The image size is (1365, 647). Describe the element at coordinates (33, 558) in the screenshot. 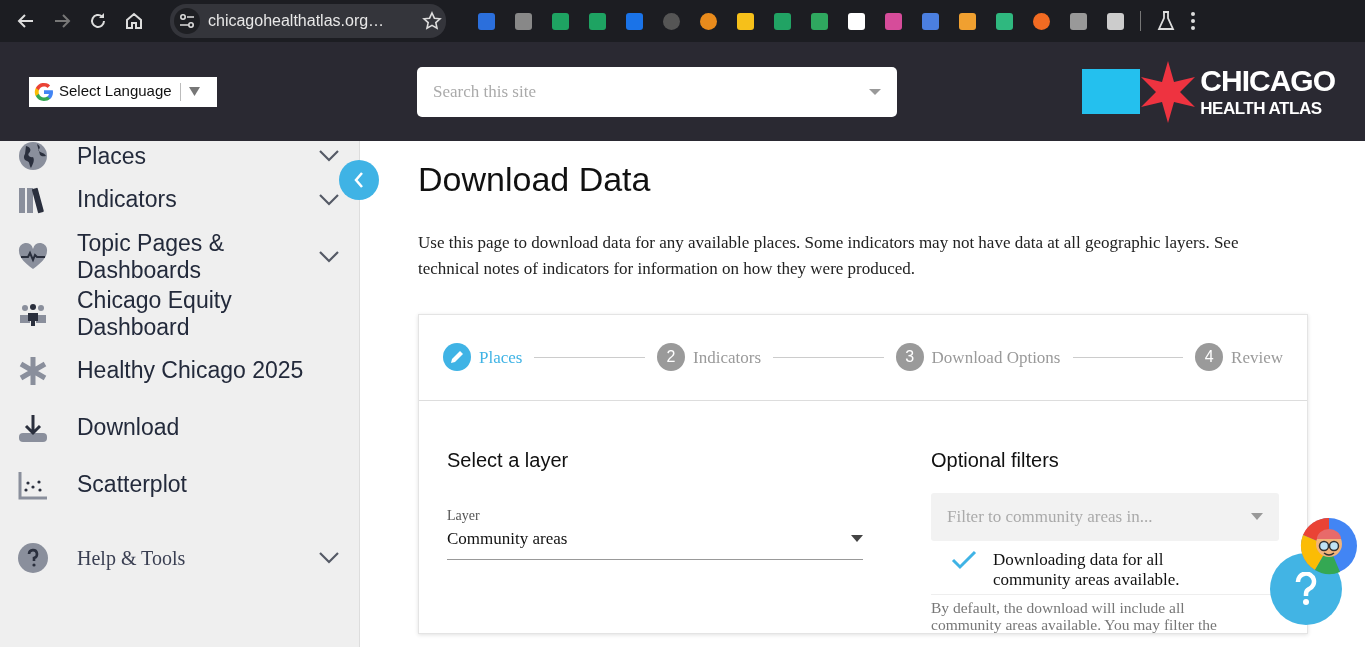

I see `help-icon` at that location.